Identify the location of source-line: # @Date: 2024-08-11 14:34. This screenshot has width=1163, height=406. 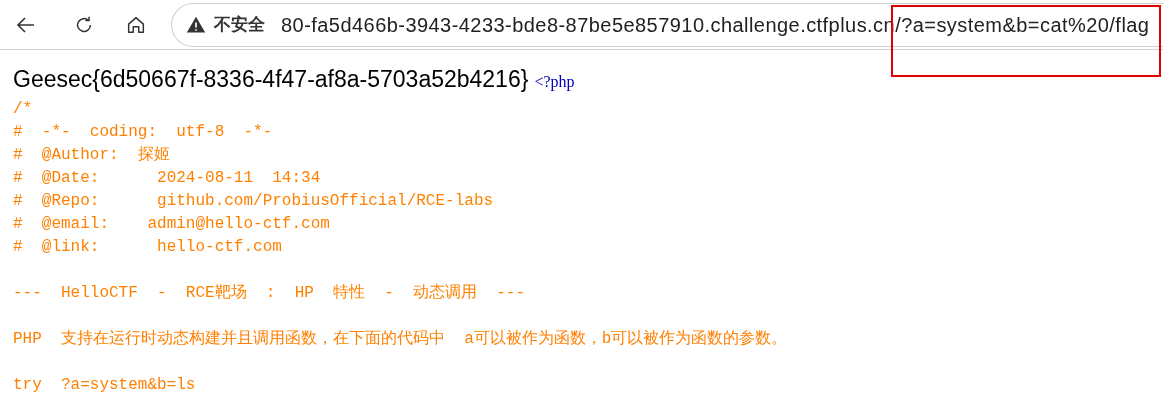
(167, 178).